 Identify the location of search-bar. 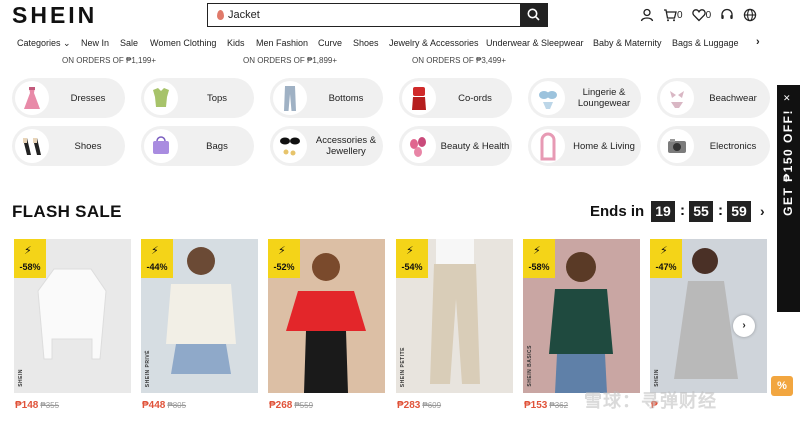
(377, 15).